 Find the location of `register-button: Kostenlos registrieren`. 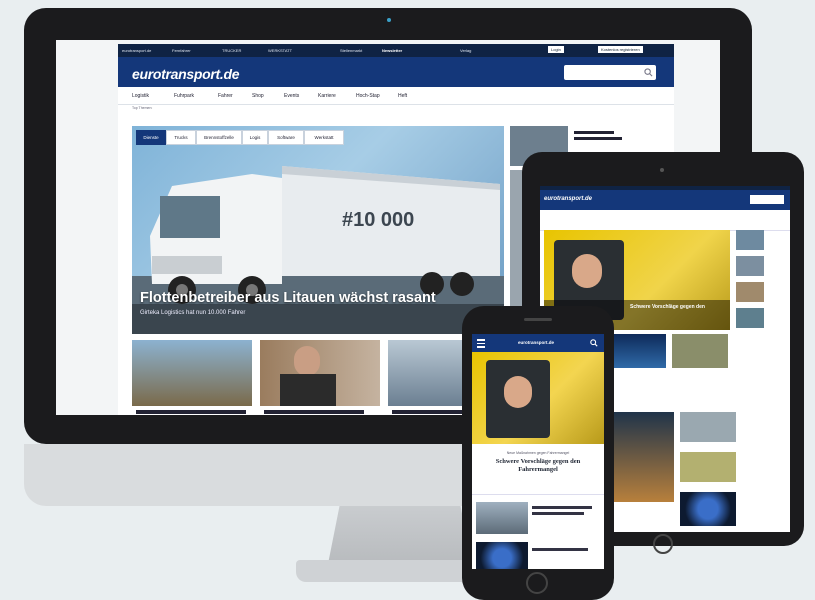

register-button: Kostenlos registrieren is located at coordinates (620, 49).